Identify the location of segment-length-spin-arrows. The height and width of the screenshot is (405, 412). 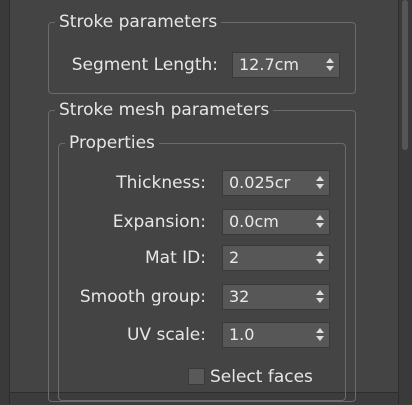
(330, 65).